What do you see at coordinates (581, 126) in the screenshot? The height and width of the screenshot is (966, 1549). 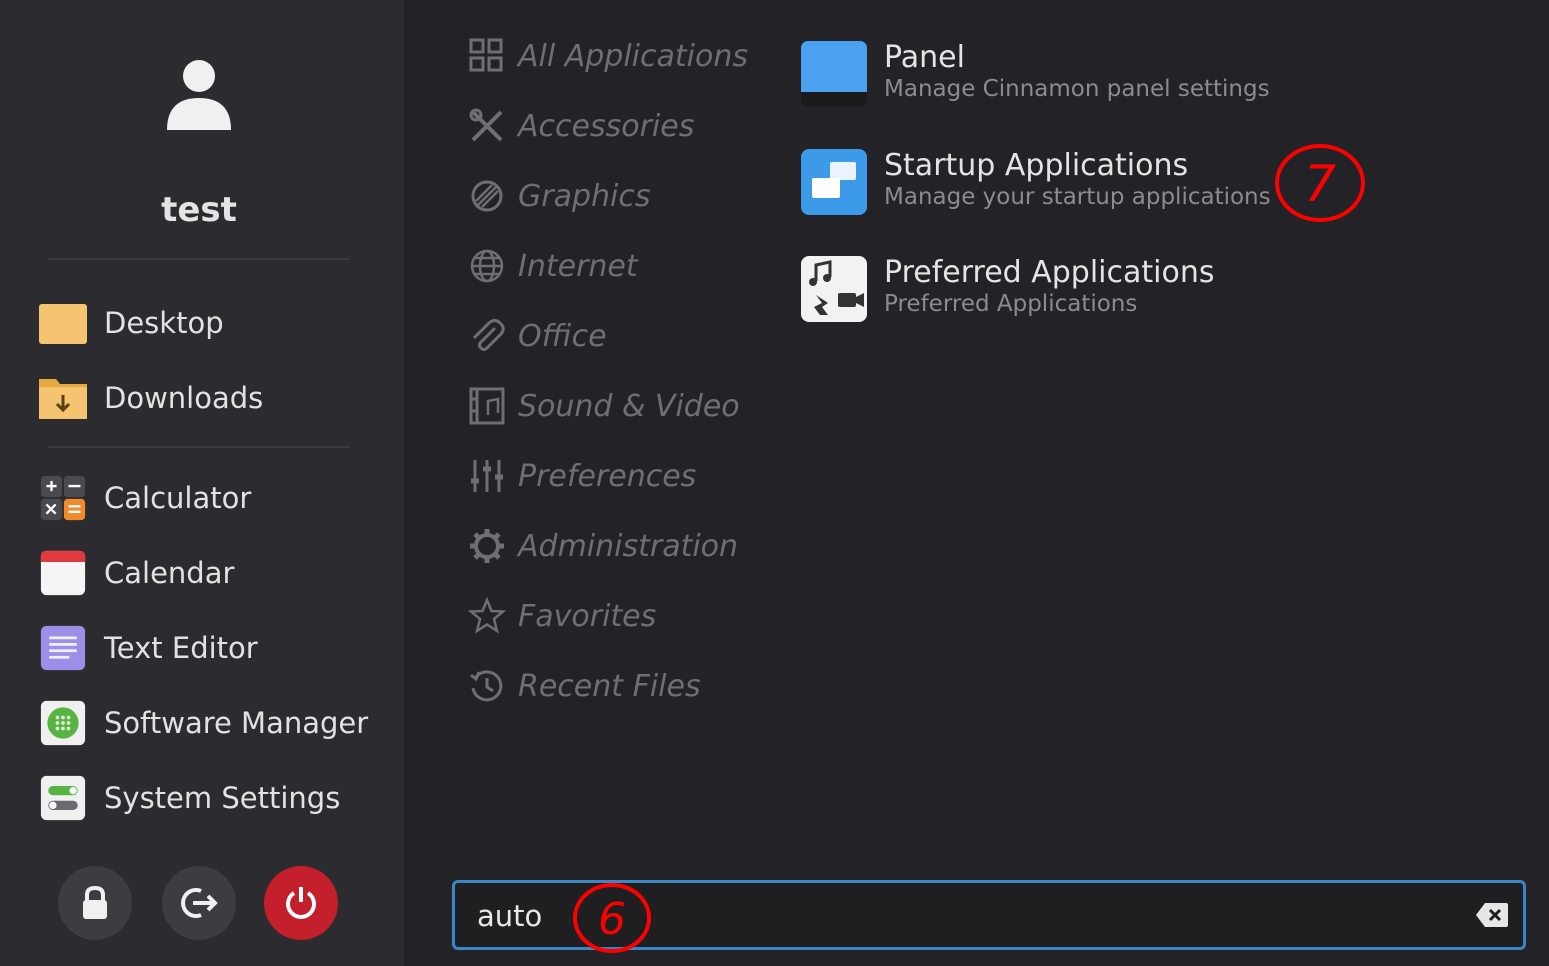 I see `category-accessories: Accessories` at bounding box center [581, 126].